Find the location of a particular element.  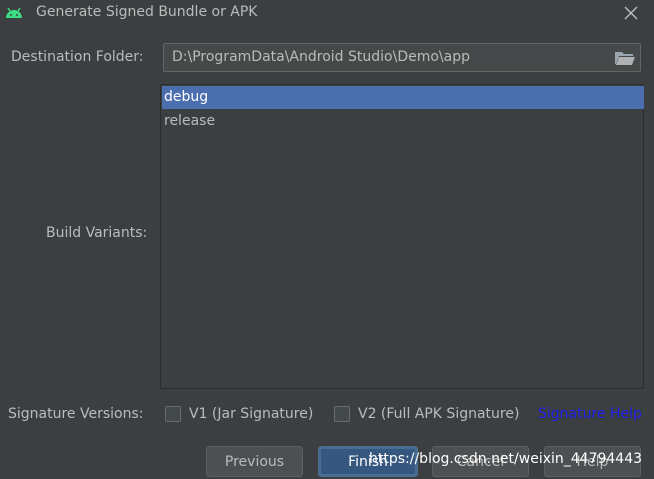

list-item-release: release is located at coordinates (403, 121).